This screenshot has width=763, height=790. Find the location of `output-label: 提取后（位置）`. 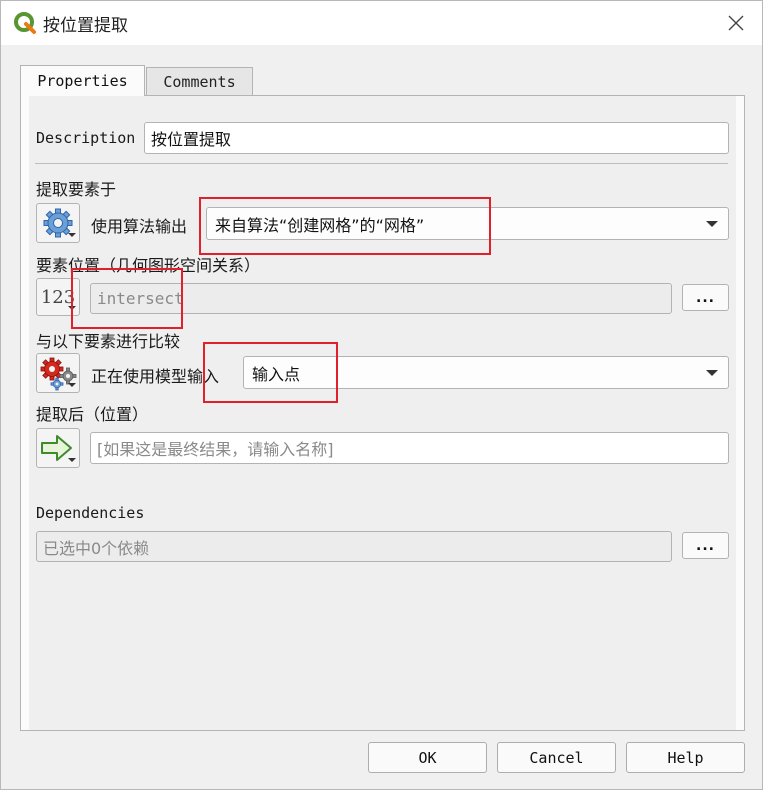

output-label: 提取后（位置） is located at coordinates (92, 414).